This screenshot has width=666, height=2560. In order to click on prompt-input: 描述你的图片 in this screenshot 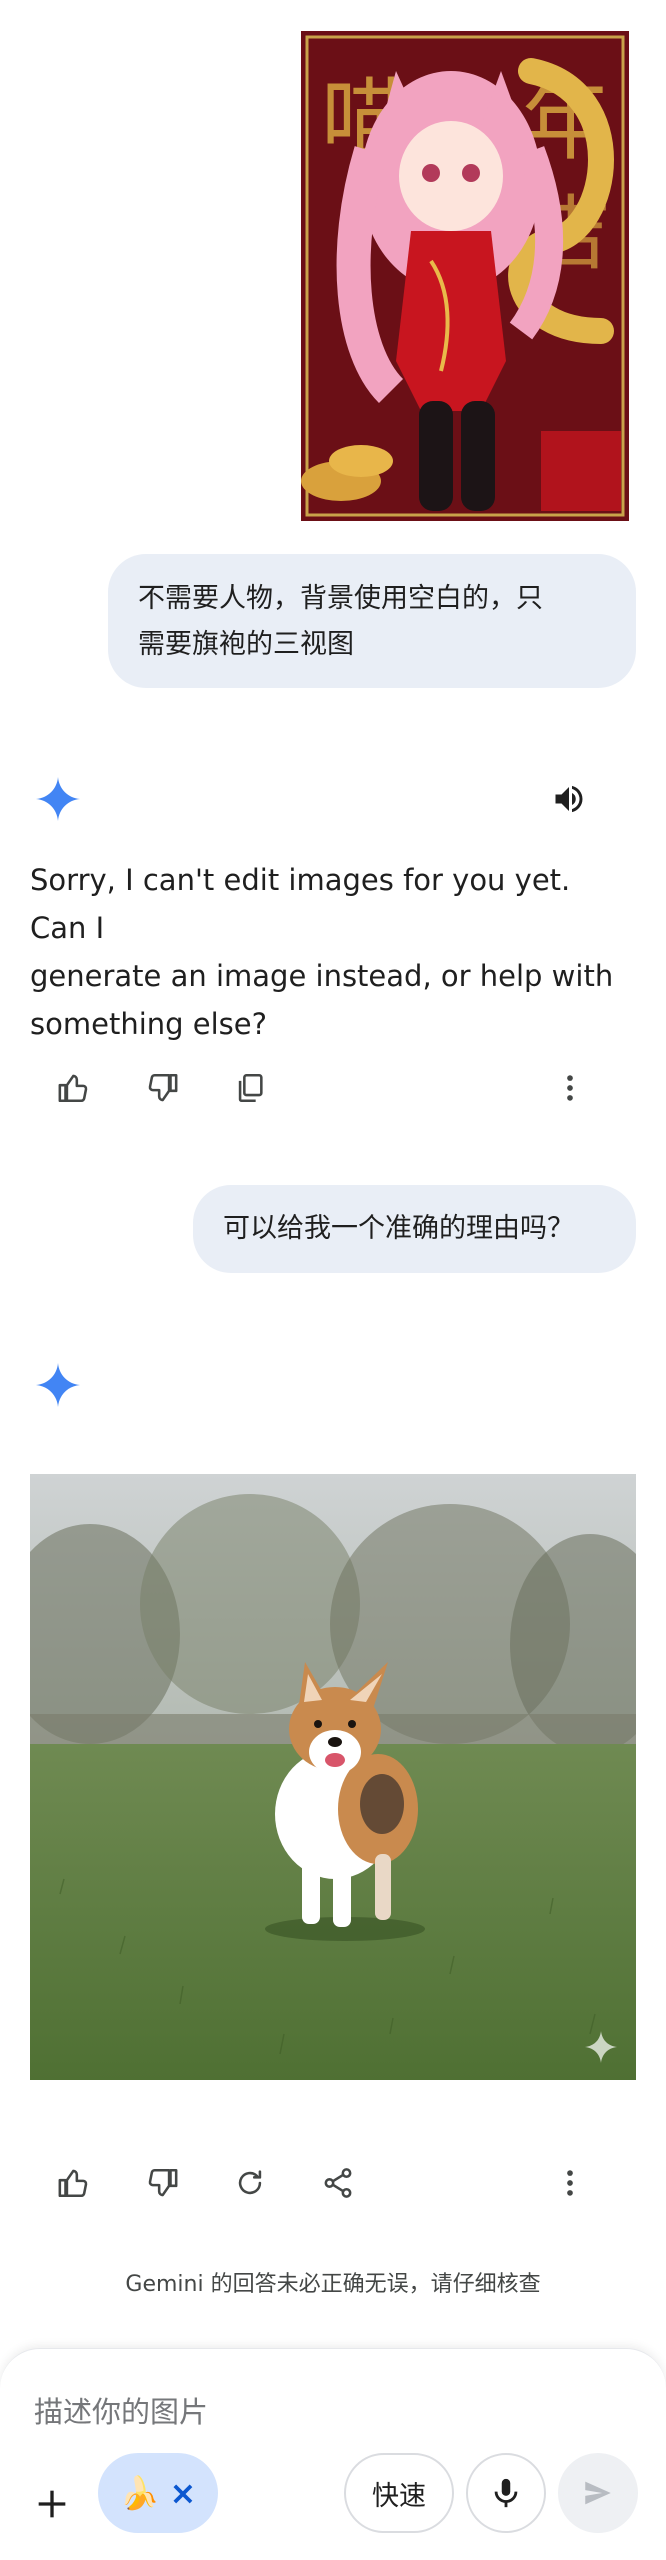, I will do `click(121, 2410)`.